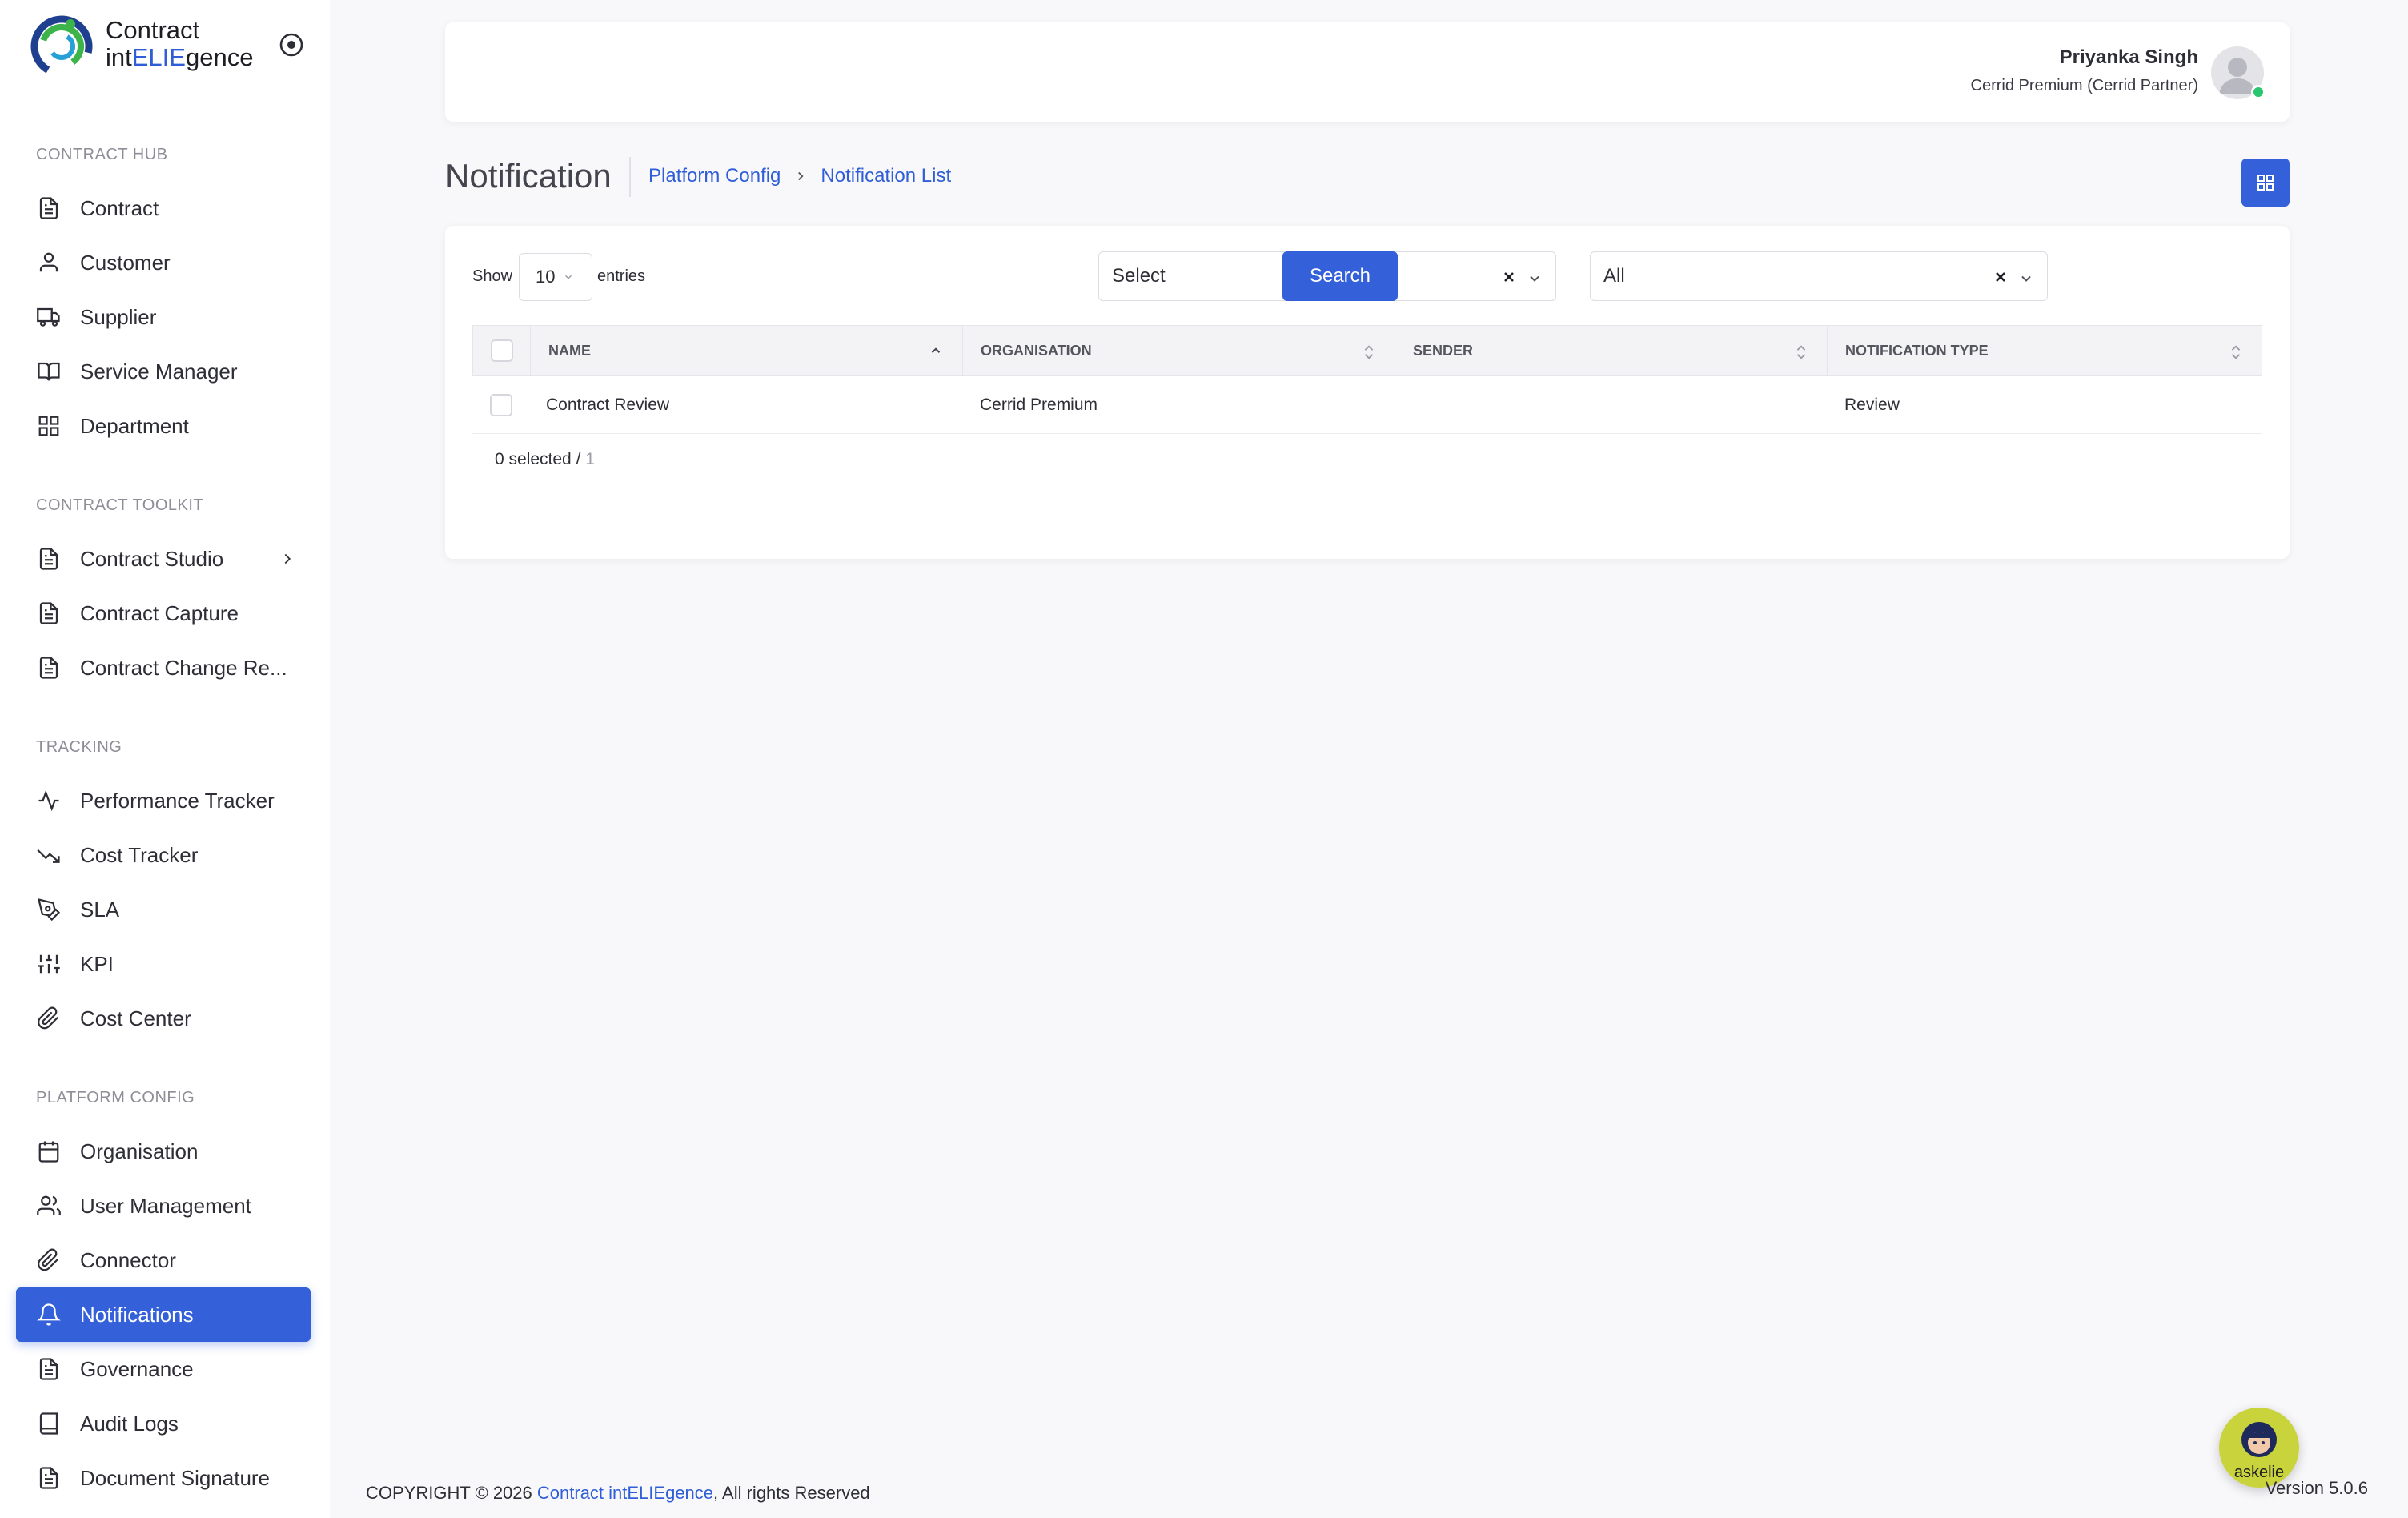 This screenshot has height=1518, width=2408. I want to click on section-title-tracking: TRACKING, so click(79, 747).